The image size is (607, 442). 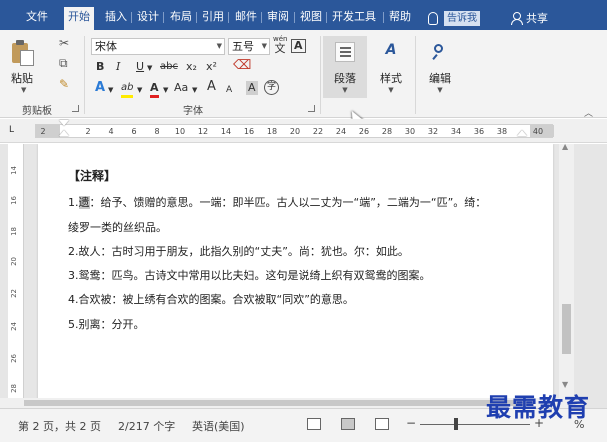 What do you see at coordinates (75, 108) in the screenshot?
I see `clipboard-launcher-icon` at bounding box center [75, 108].